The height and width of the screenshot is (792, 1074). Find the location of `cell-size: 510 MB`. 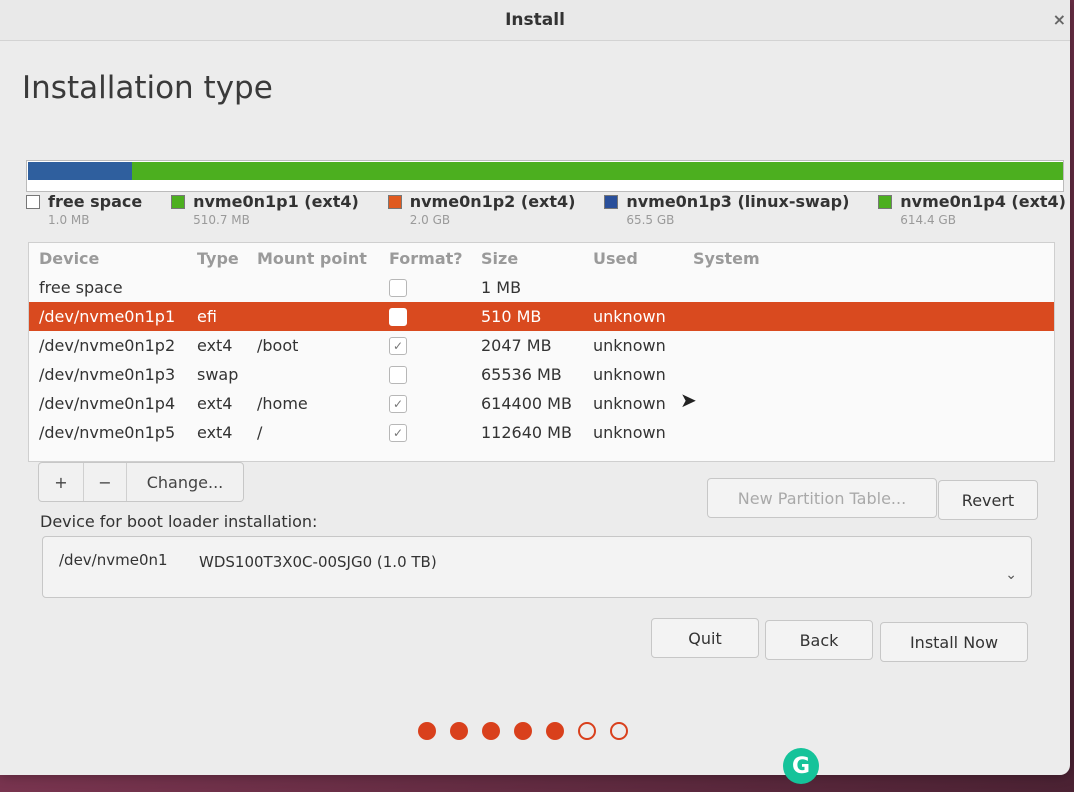

cell-size: 510 MB is located at coordinates (511, 316).